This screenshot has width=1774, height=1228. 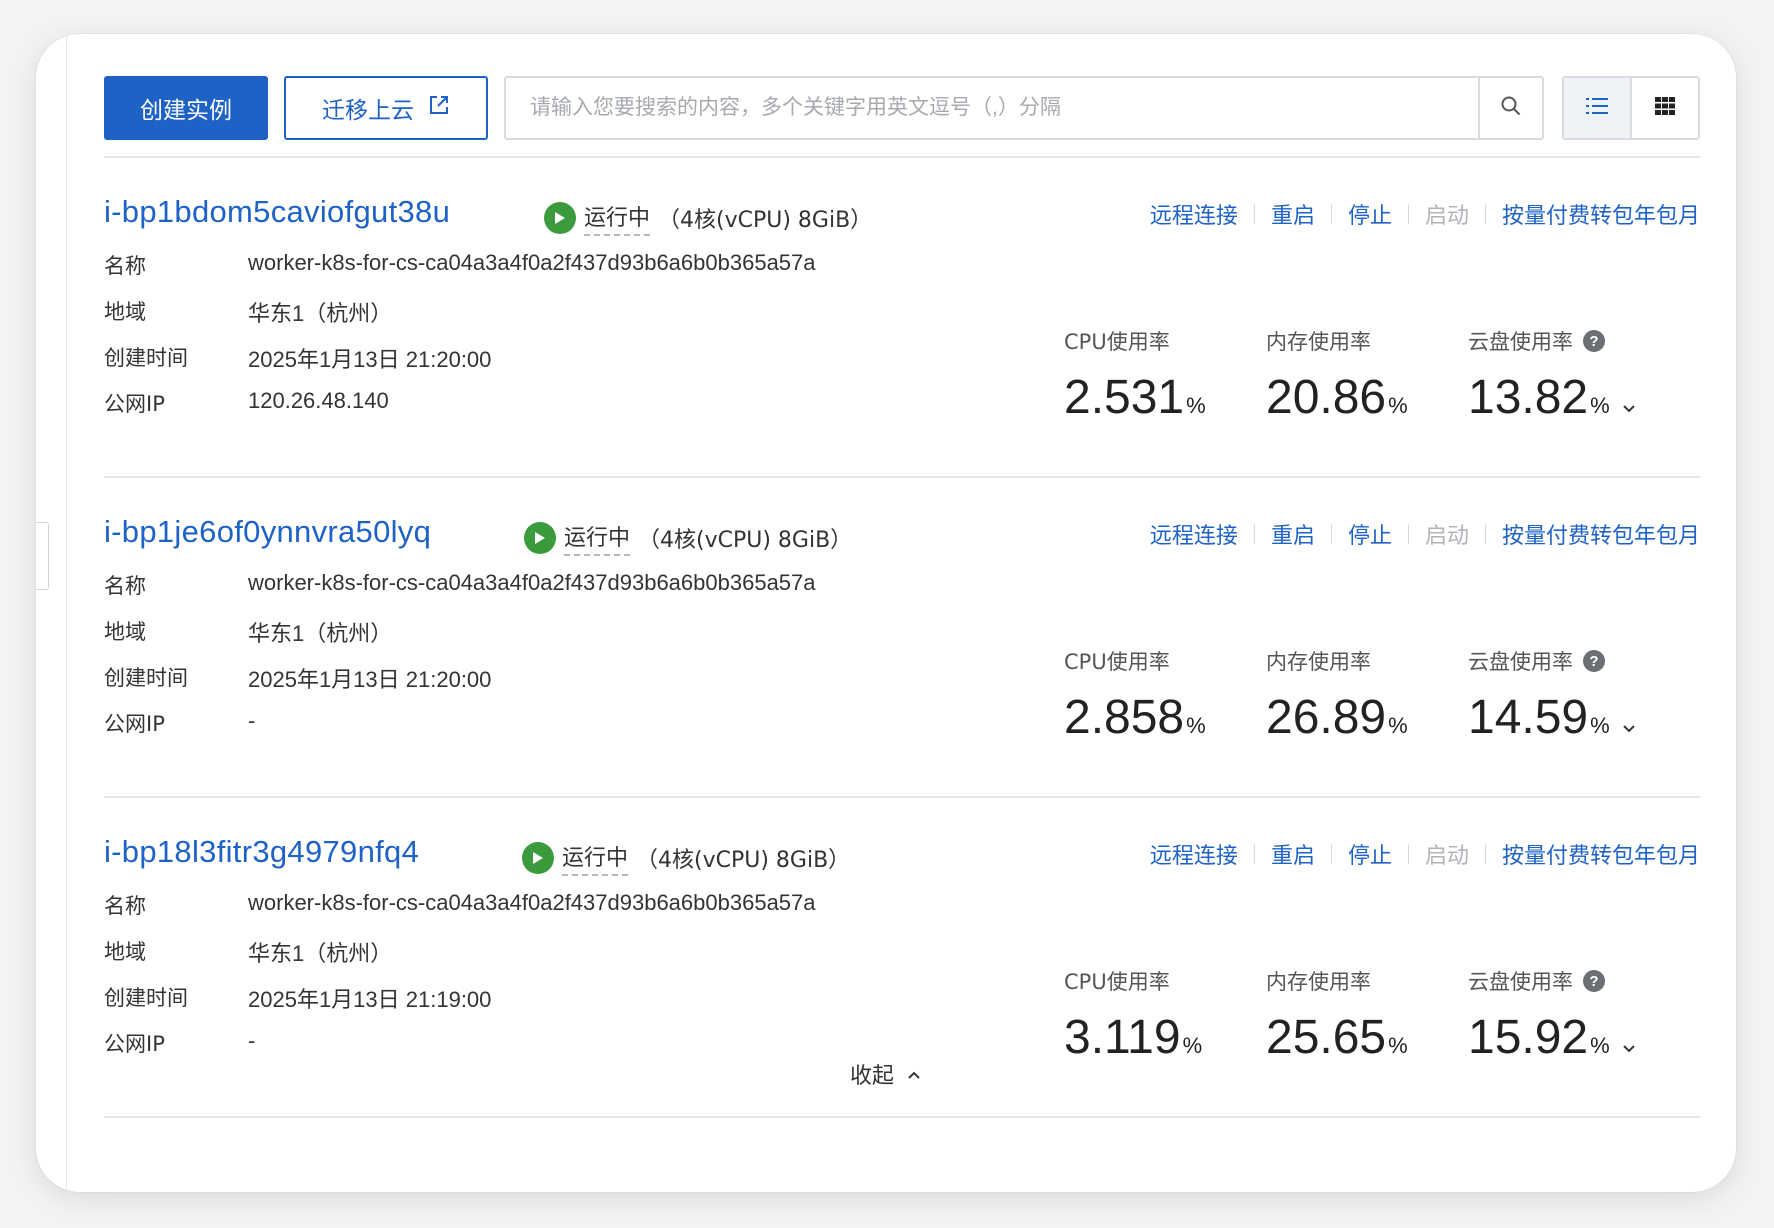 I want to click on created-row: 创建时间 2025年1月13日 21:19:00, so click(x=297, y=998).